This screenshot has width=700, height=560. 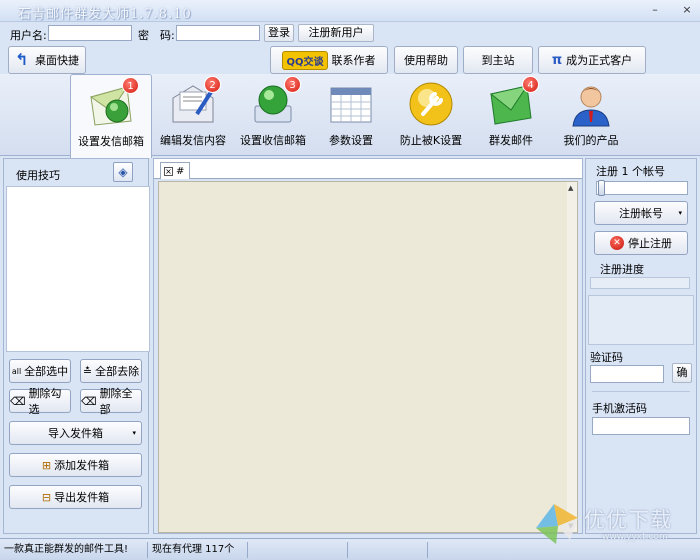 I want to click on nav-badge: 2, so click(x=212, y=84).